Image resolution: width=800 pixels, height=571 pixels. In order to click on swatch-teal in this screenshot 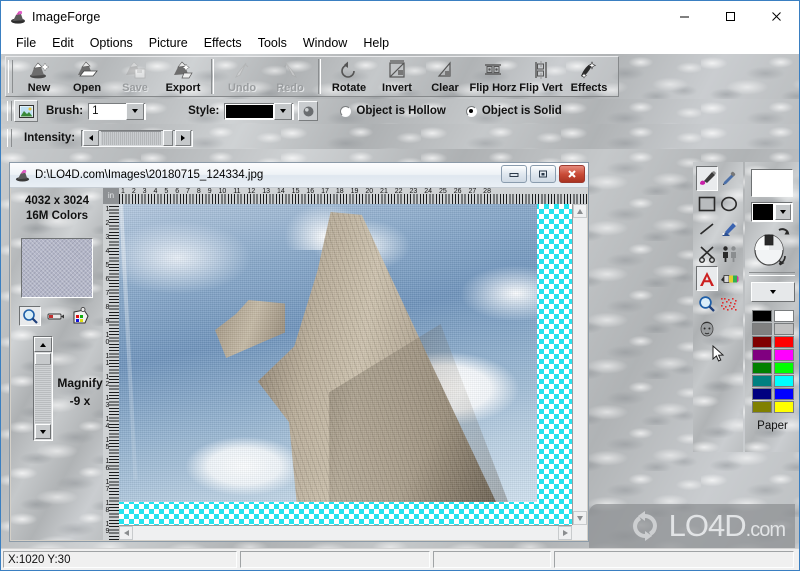, I will do `click(762, 381)`.